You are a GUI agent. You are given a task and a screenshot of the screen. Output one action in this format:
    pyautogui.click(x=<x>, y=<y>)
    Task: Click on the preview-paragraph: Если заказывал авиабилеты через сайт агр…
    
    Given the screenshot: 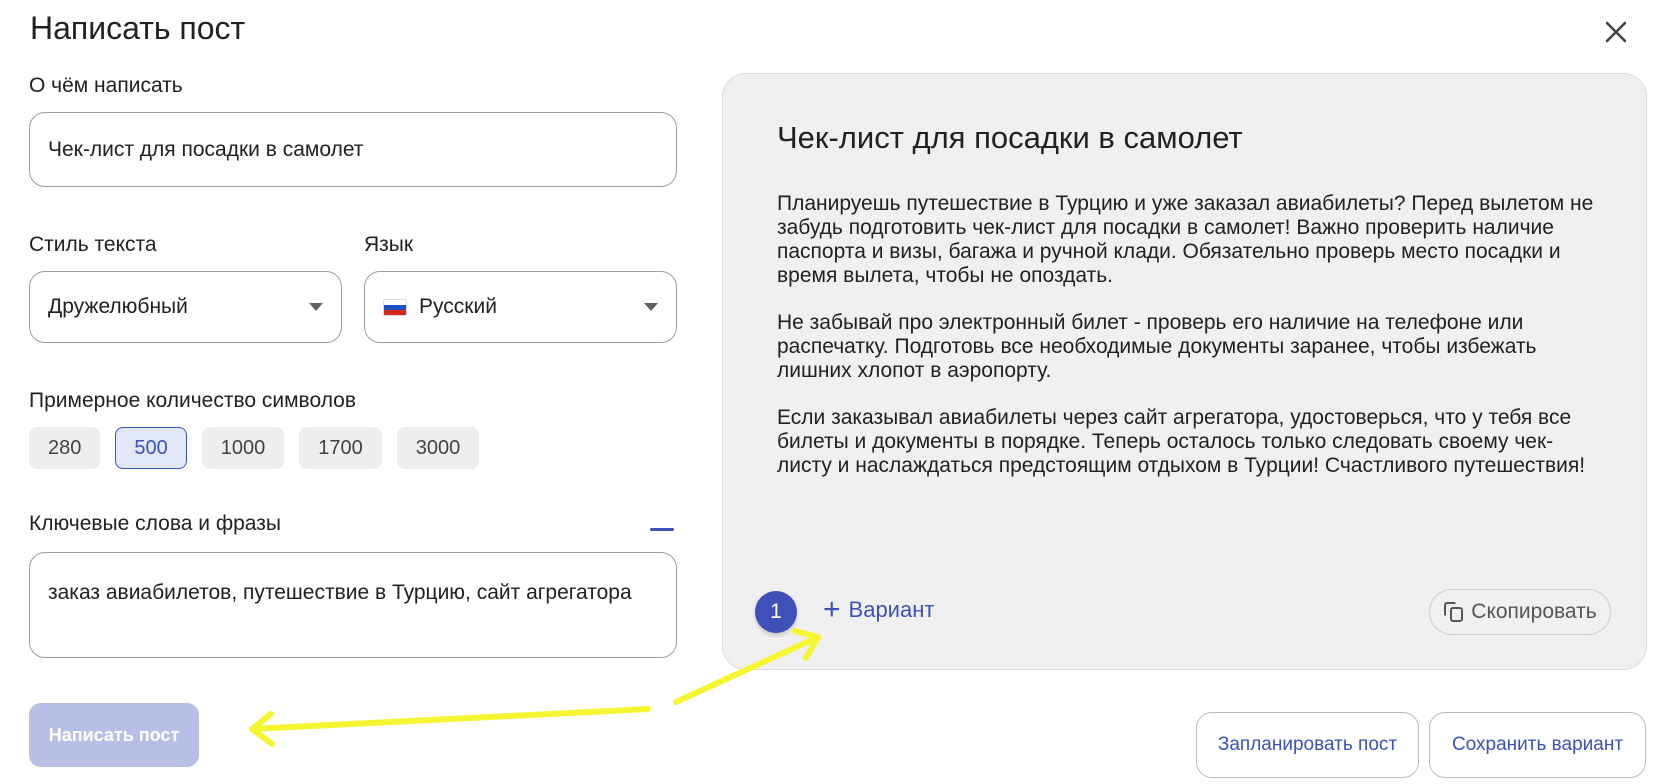 What is the action you would take?
    pyautogui.click(x=1181, y=441)
    